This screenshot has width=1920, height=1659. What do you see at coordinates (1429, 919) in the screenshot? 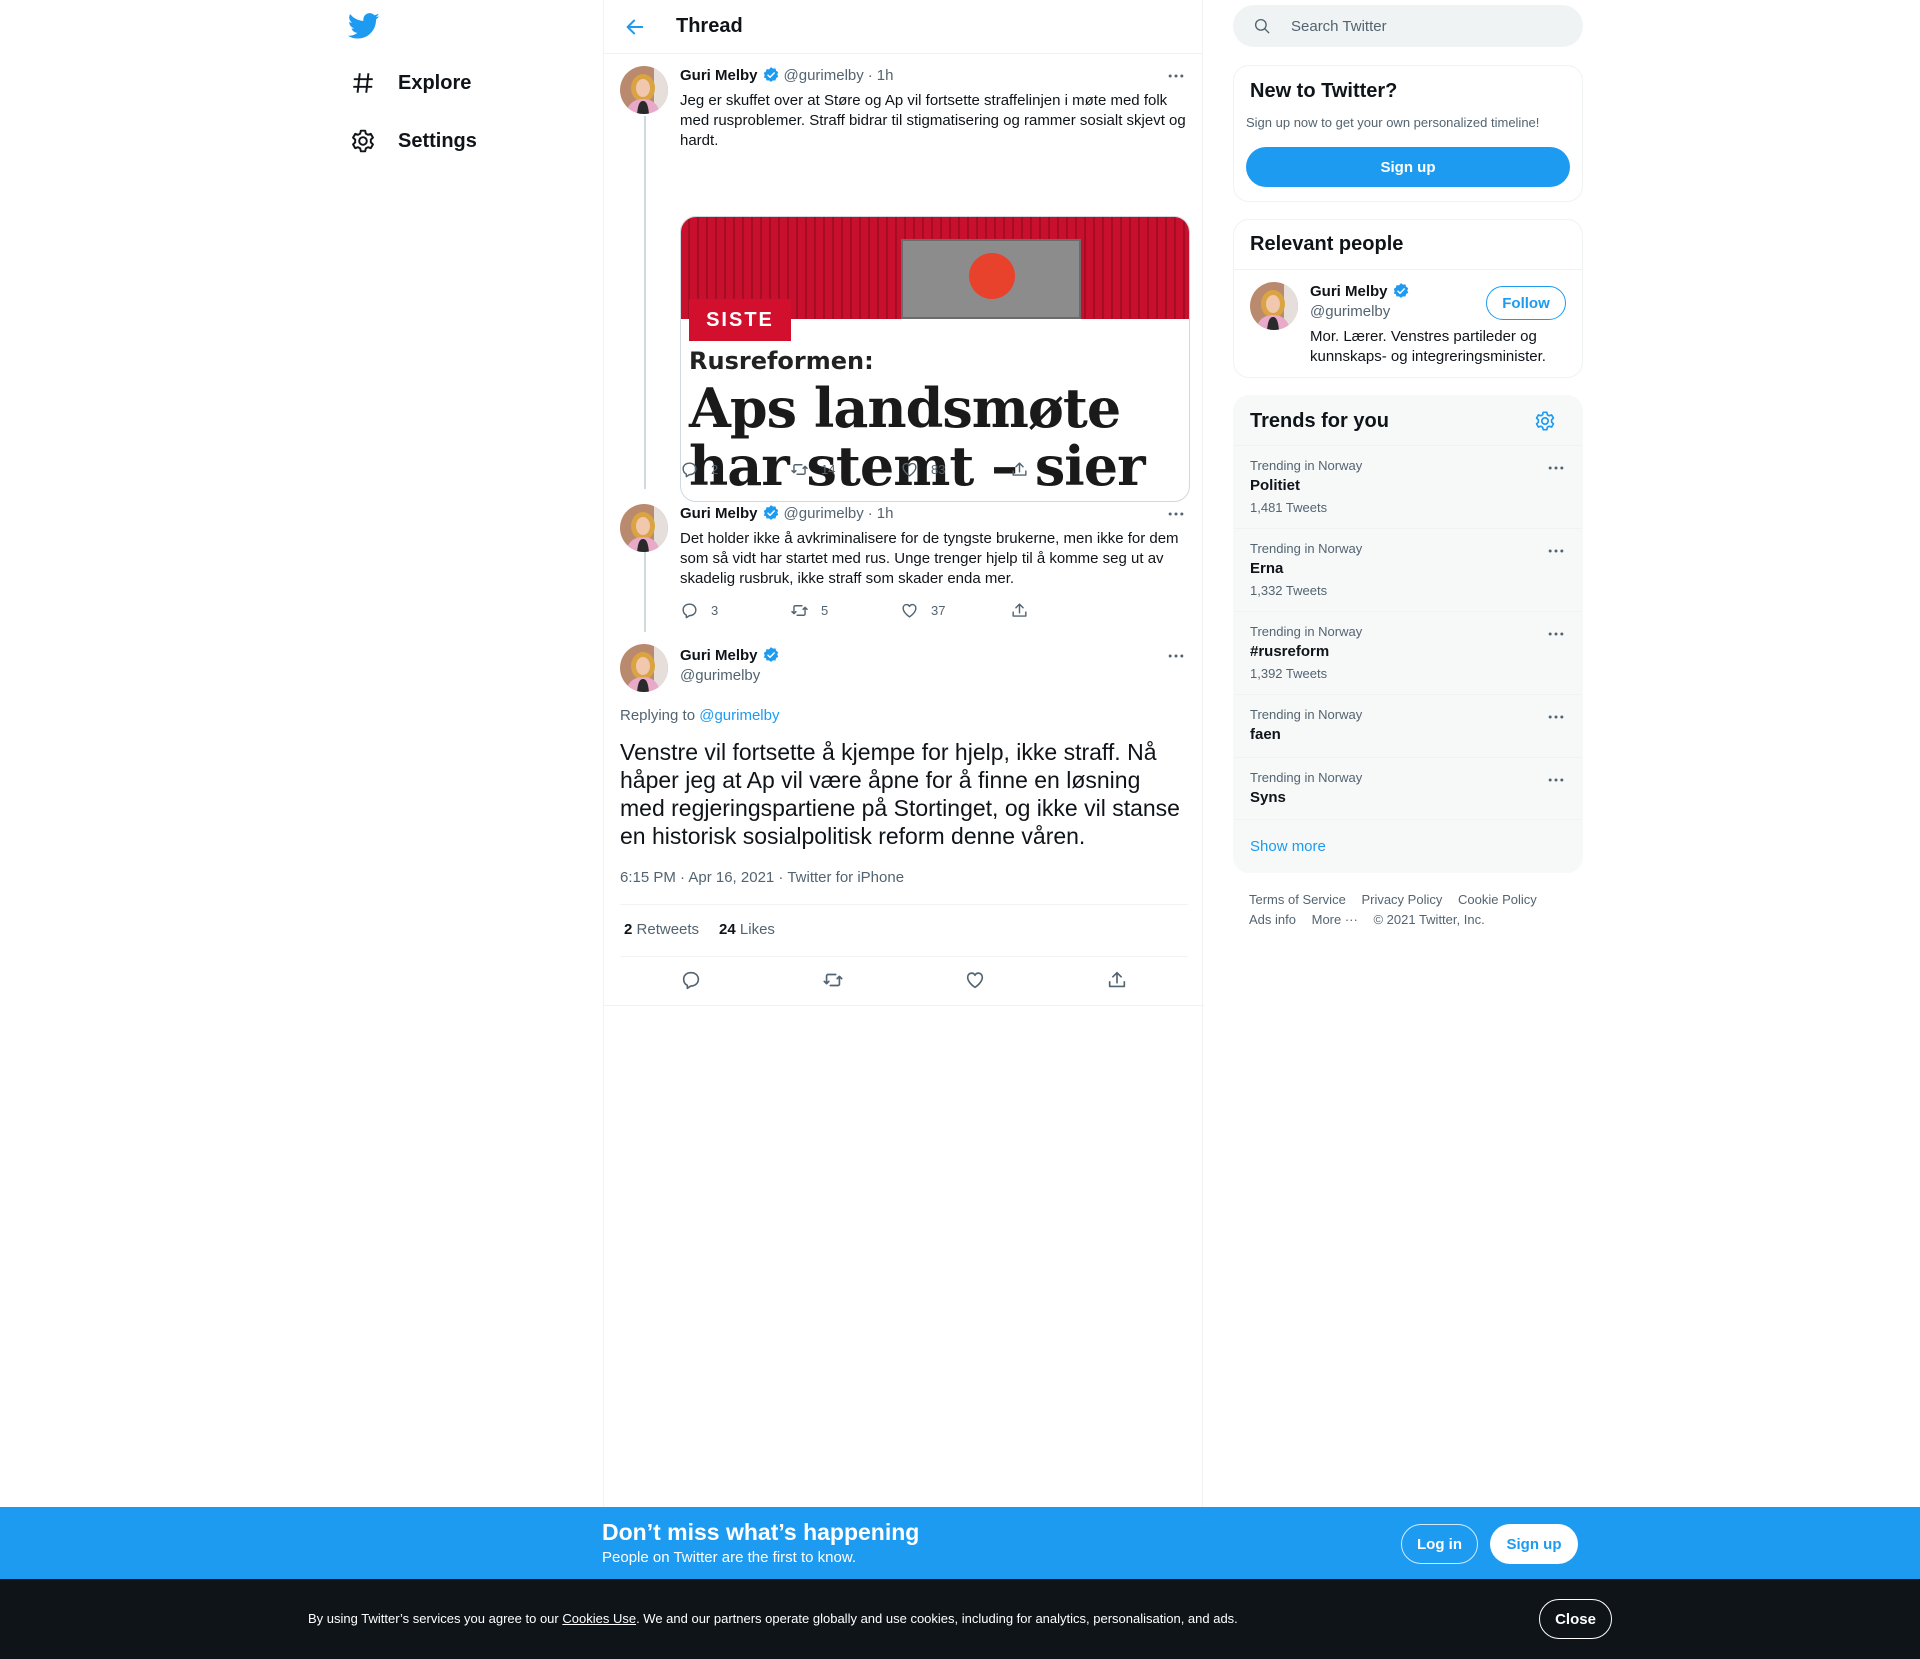
I see `copyright: © 2021 Twitter, Inc.` at bounding box center [1429, 919].